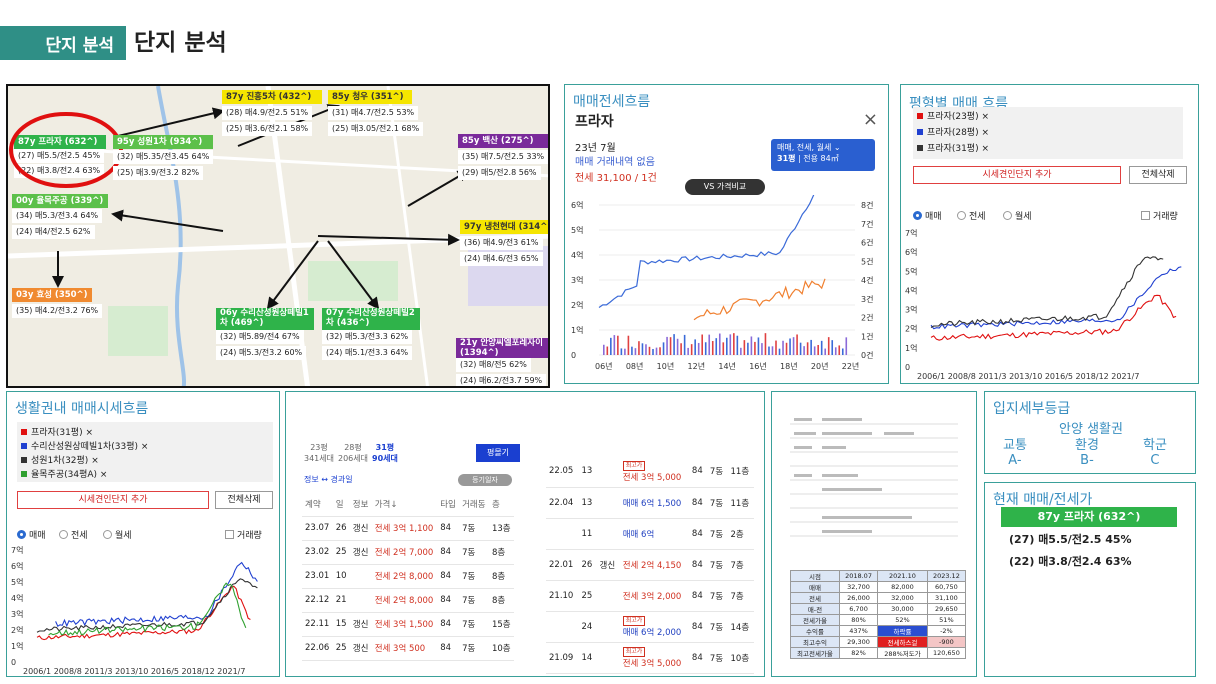  What do you see at coordinates (1089, 517) in the screenshot?
I see `current-complex-label: 87y 프라자 (632^)` at bounding box center [1089, 517].